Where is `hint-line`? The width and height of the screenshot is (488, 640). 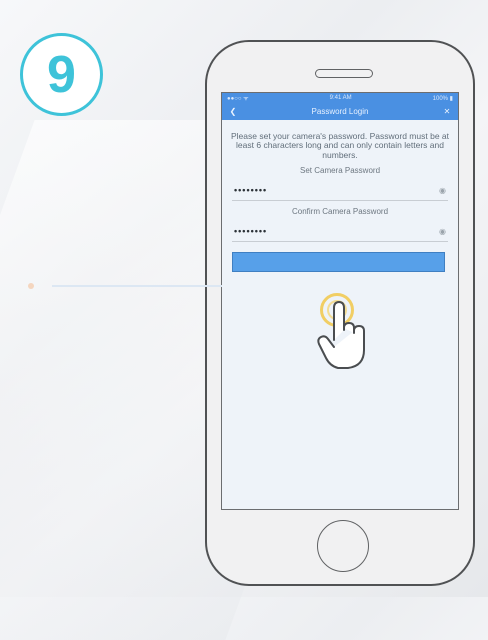
hint-line is located at coordinates (137, 286).